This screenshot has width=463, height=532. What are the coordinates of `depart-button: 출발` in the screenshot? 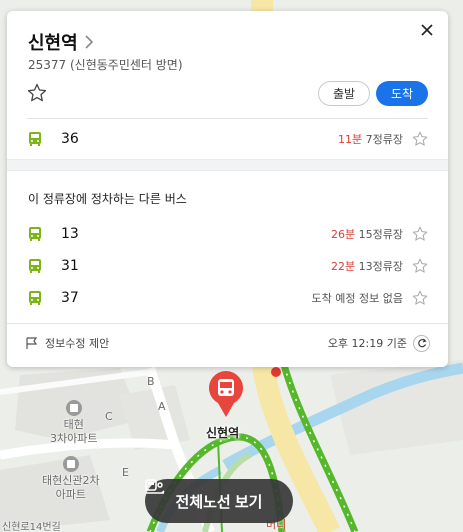 It's located at (344, 93).